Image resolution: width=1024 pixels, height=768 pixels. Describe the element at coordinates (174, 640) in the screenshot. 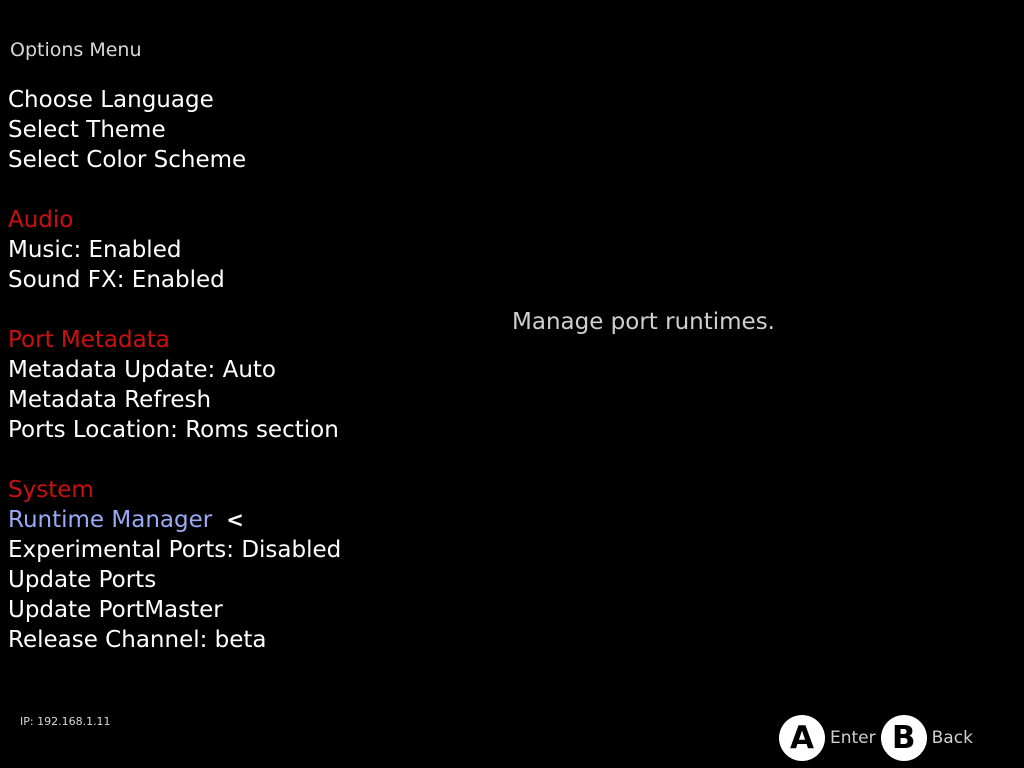

I see `menu-item-release-channel: Release Channel: beta` at that location.